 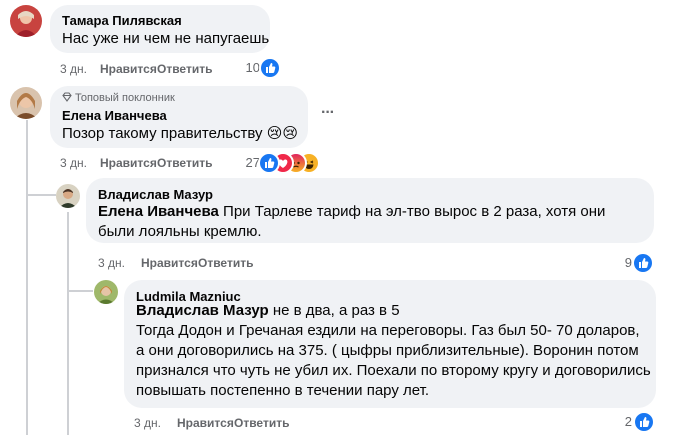 What do you see at coordinates (114, 115) in the screenshot?
I see `comment-author: Елена Иванчева` at bounding box center [114, 115].